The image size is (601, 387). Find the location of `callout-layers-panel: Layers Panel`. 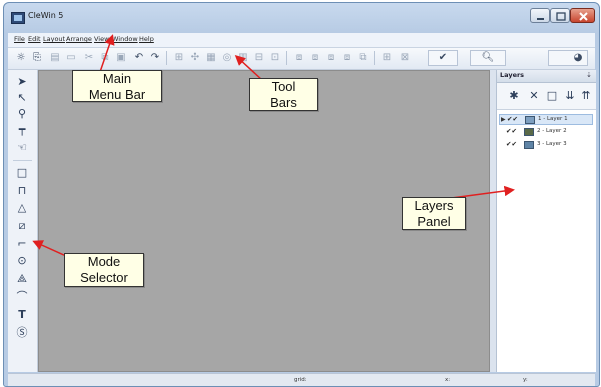

callout-layers-panel: Layers Panel is located at coordinates (434, 213).